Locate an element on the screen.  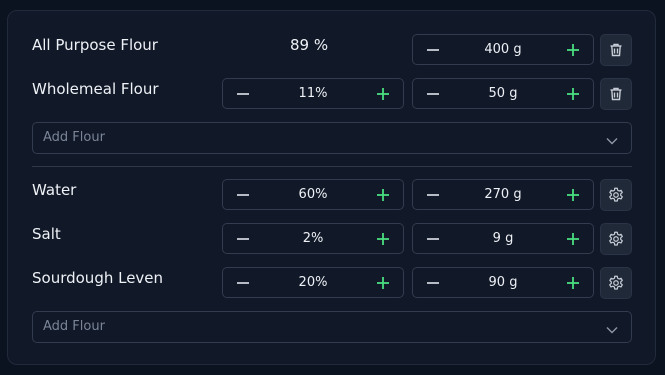
percent-stepper: 60% is located at coordinates (313, 194).